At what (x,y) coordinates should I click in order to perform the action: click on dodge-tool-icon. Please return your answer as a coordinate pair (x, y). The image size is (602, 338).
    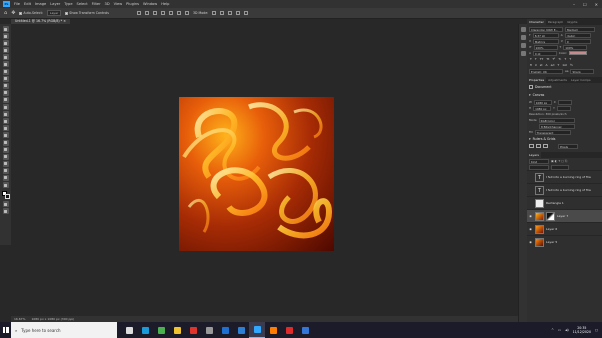
    Looking at the image, I should click on (5, 135).